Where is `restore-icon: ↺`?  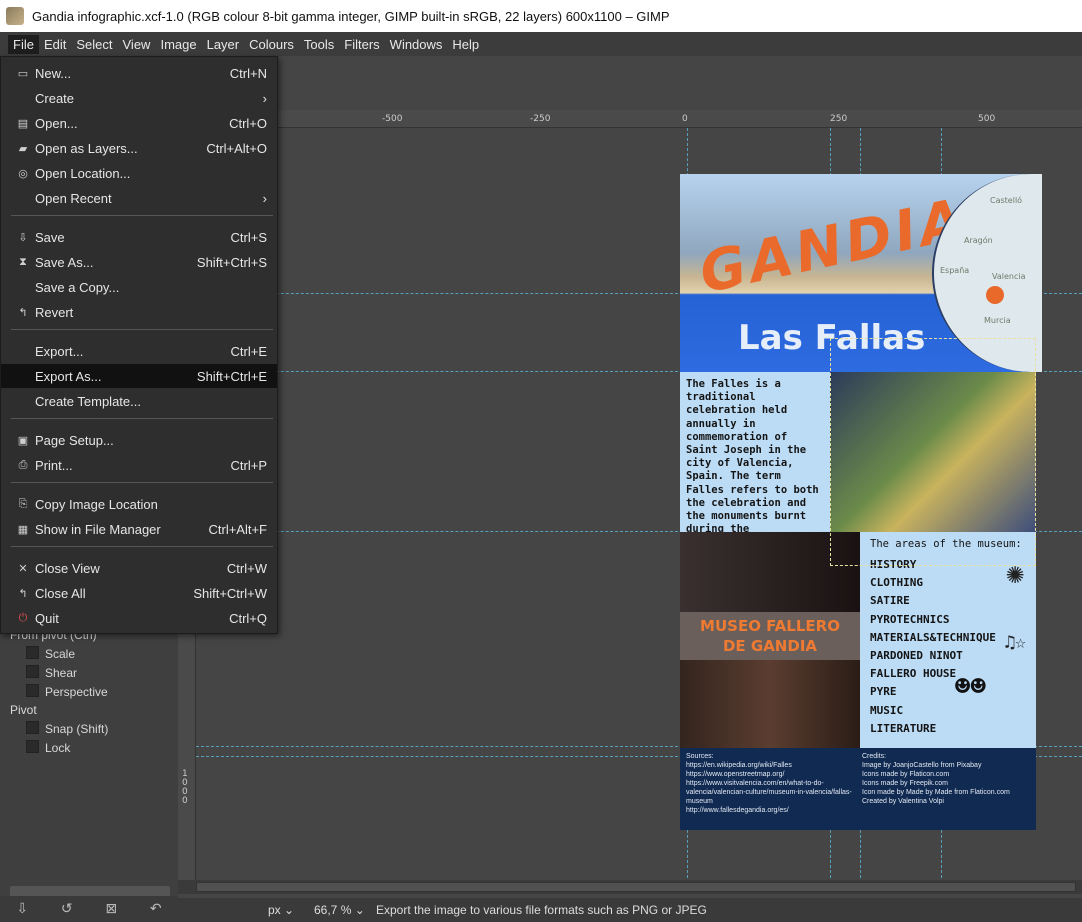 restore-icon: ↺ is located at coordinates (67, 909).